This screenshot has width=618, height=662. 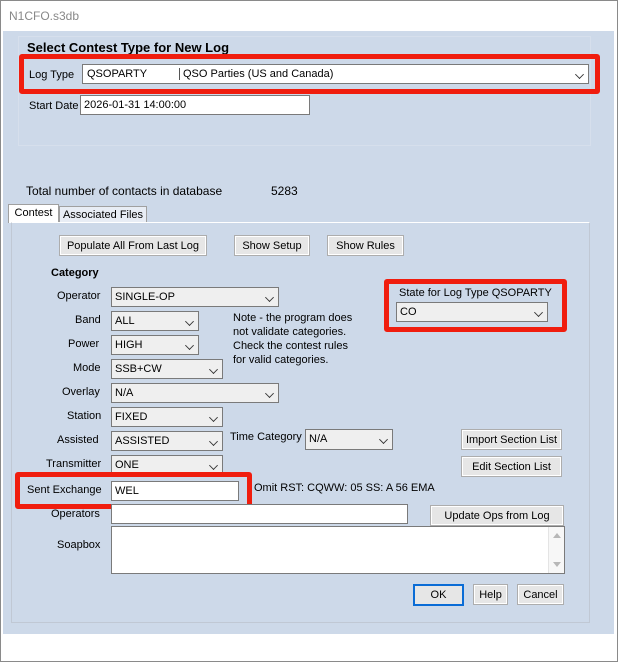 I want to click on edit-section-list-button: Edit Section List, so click(x=511, y=466).